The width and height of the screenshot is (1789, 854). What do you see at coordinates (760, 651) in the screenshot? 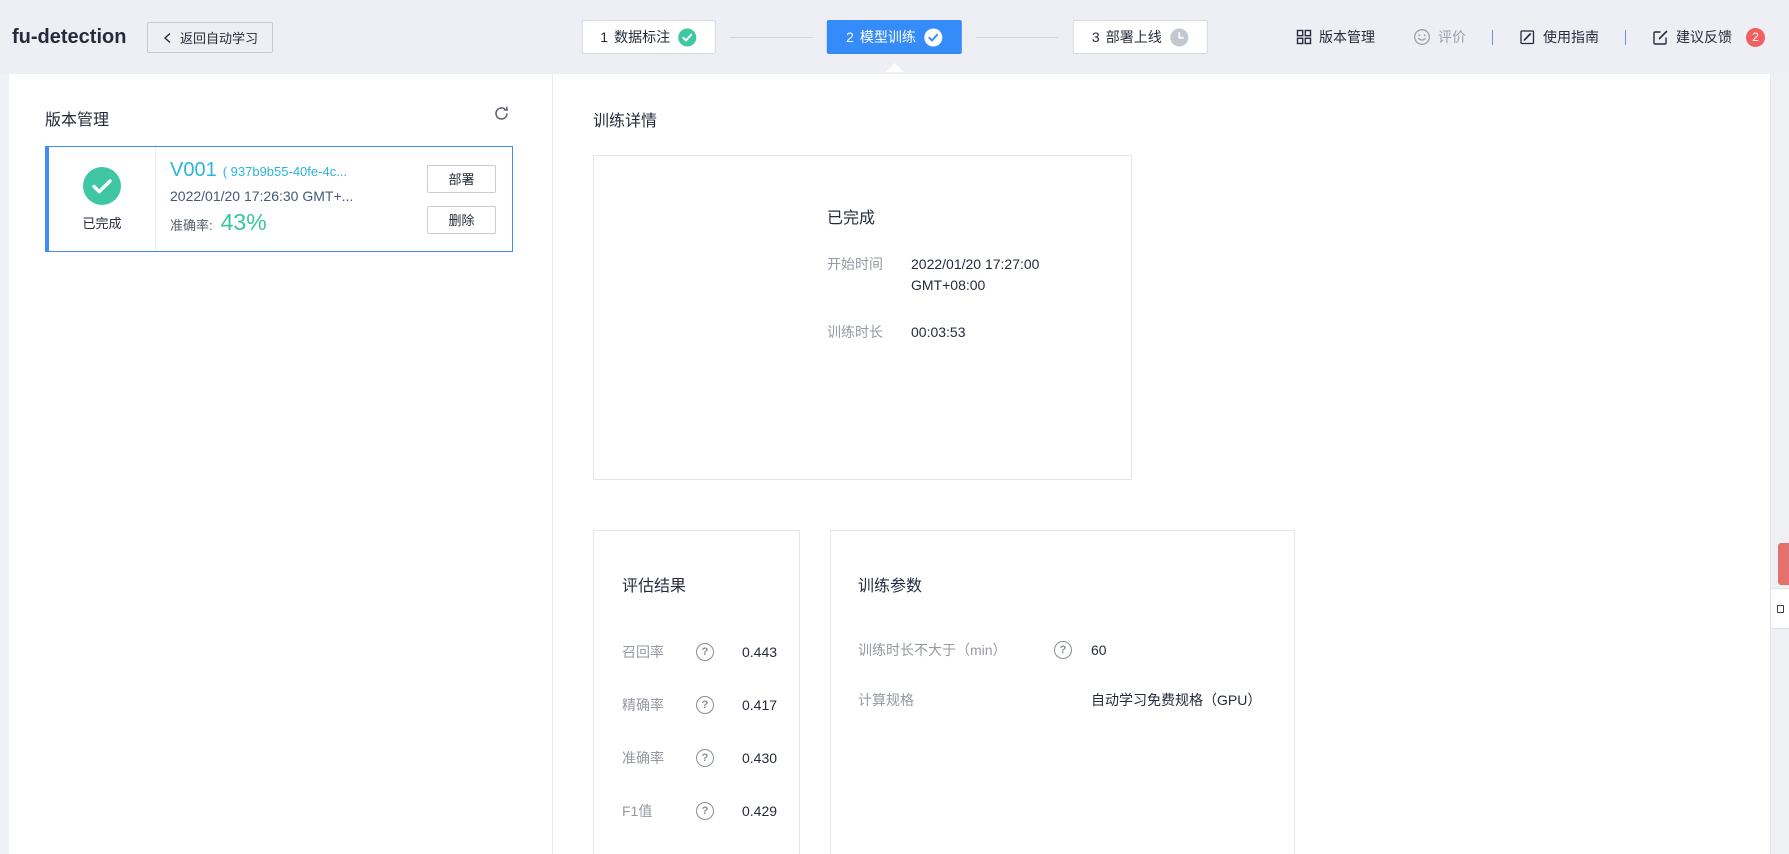
I see `metric-value: 0.443` at bounding box center [760, 651].